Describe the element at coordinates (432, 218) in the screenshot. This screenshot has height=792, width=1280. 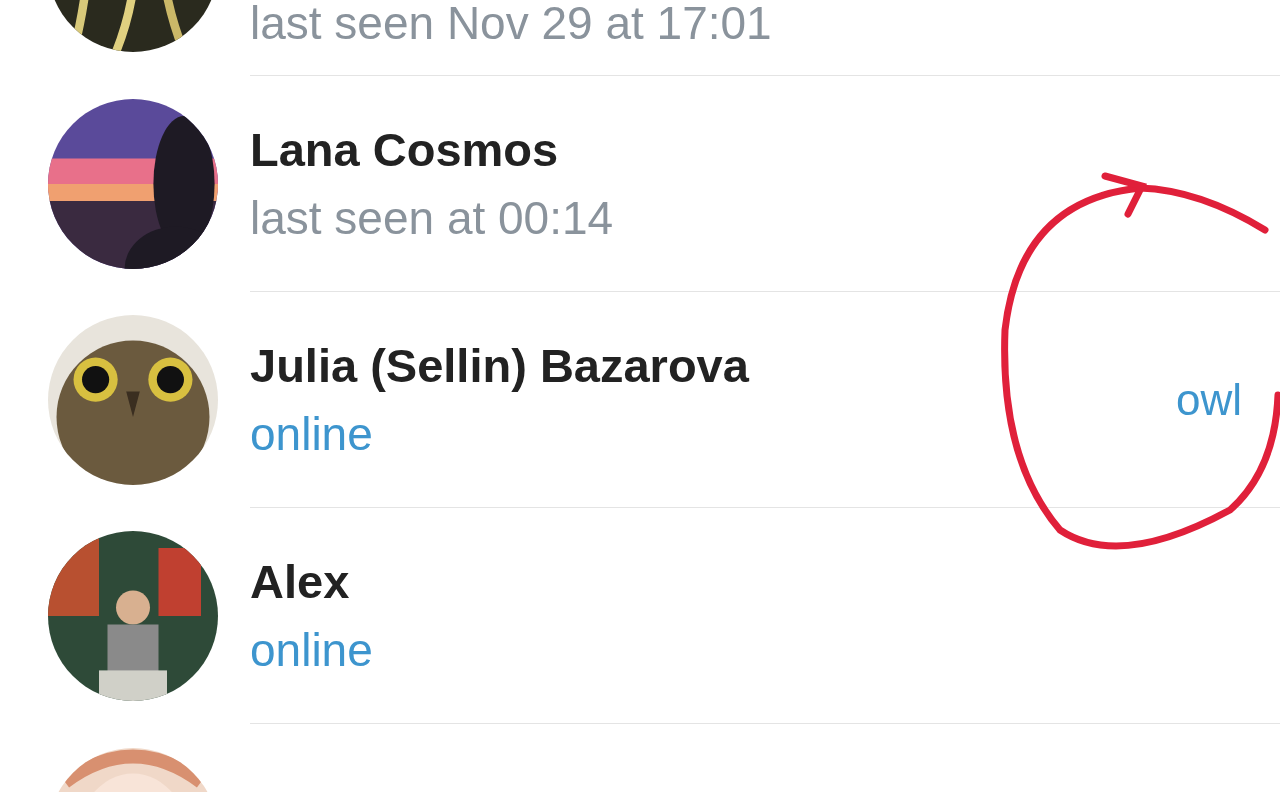
I see `contact-status: last seen at 00:14` at that location.